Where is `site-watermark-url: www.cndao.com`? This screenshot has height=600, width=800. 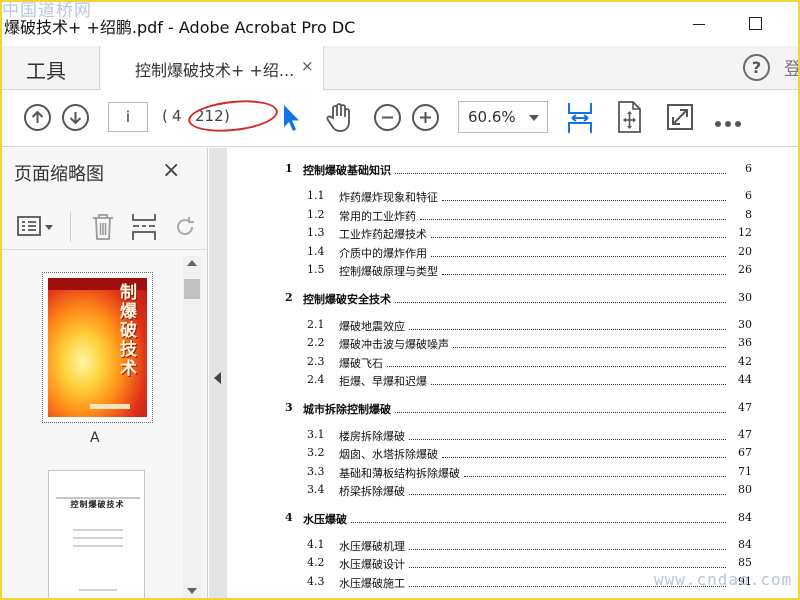 site-watermark-url: www.cndao.com is located at coordinates (723, 579).